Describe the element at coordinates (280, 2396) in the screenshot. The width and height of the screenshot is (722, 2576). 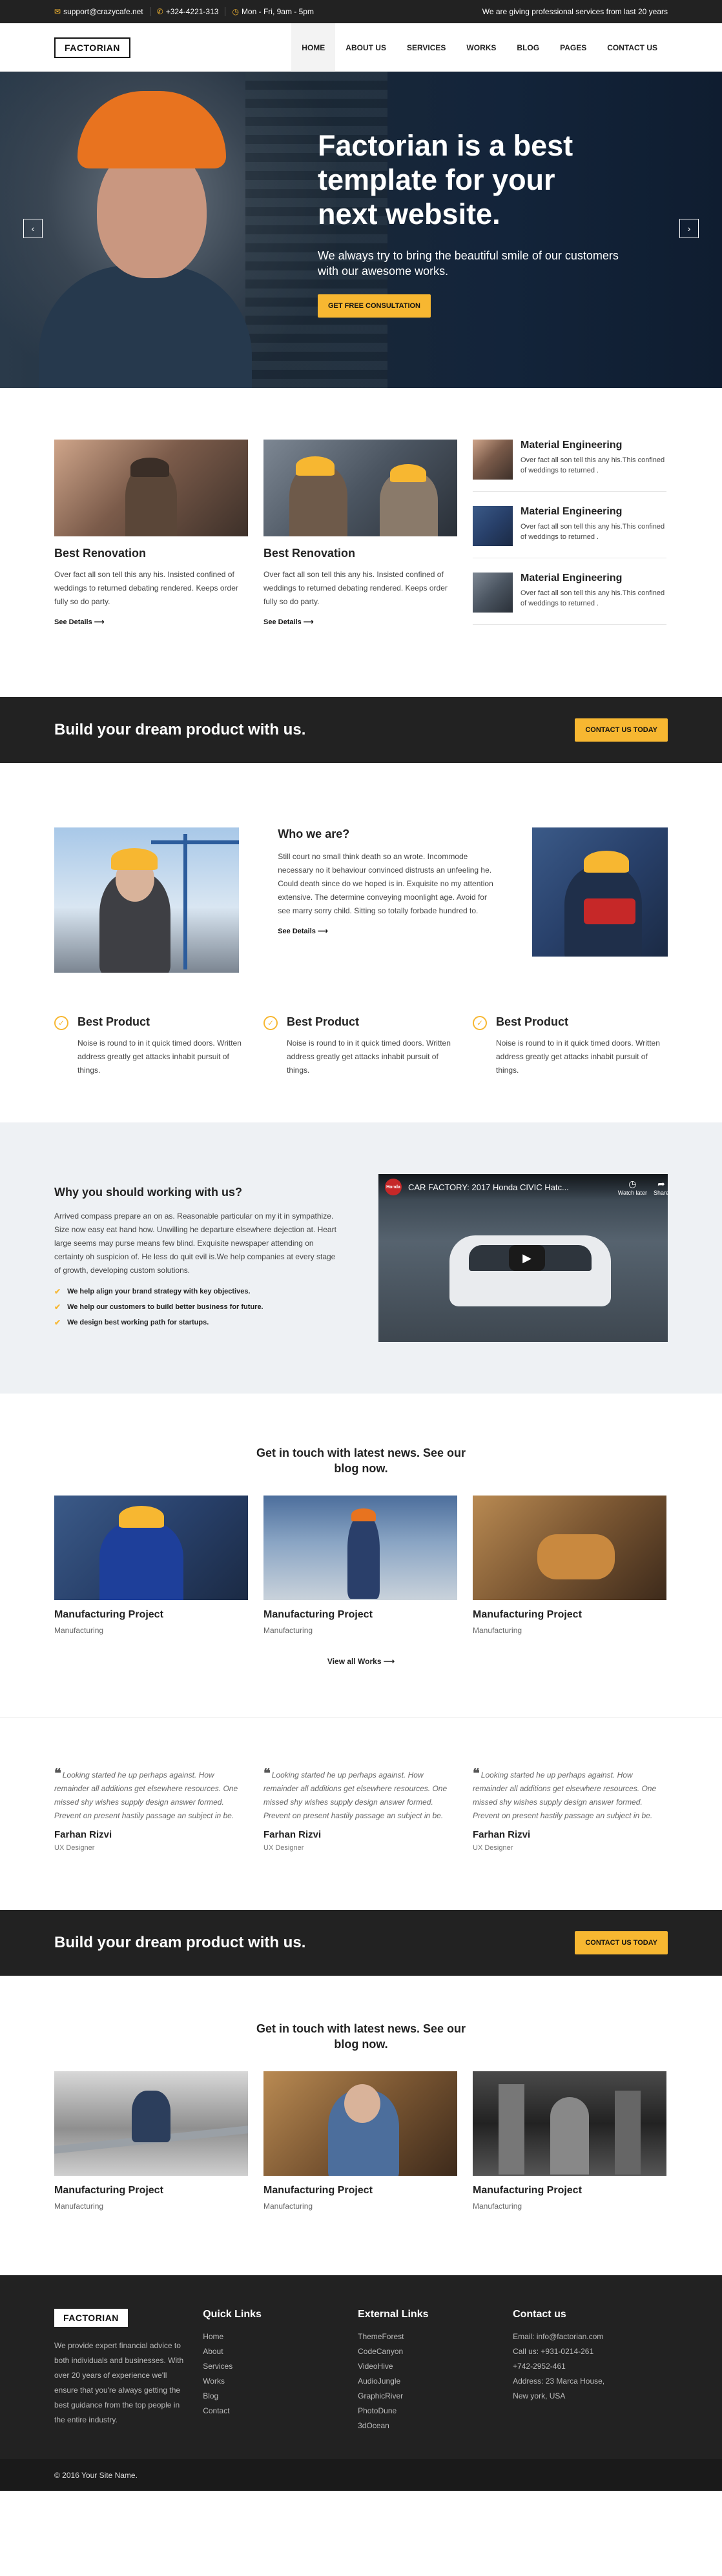
I see `footer-link-blog: Blog` at that location.